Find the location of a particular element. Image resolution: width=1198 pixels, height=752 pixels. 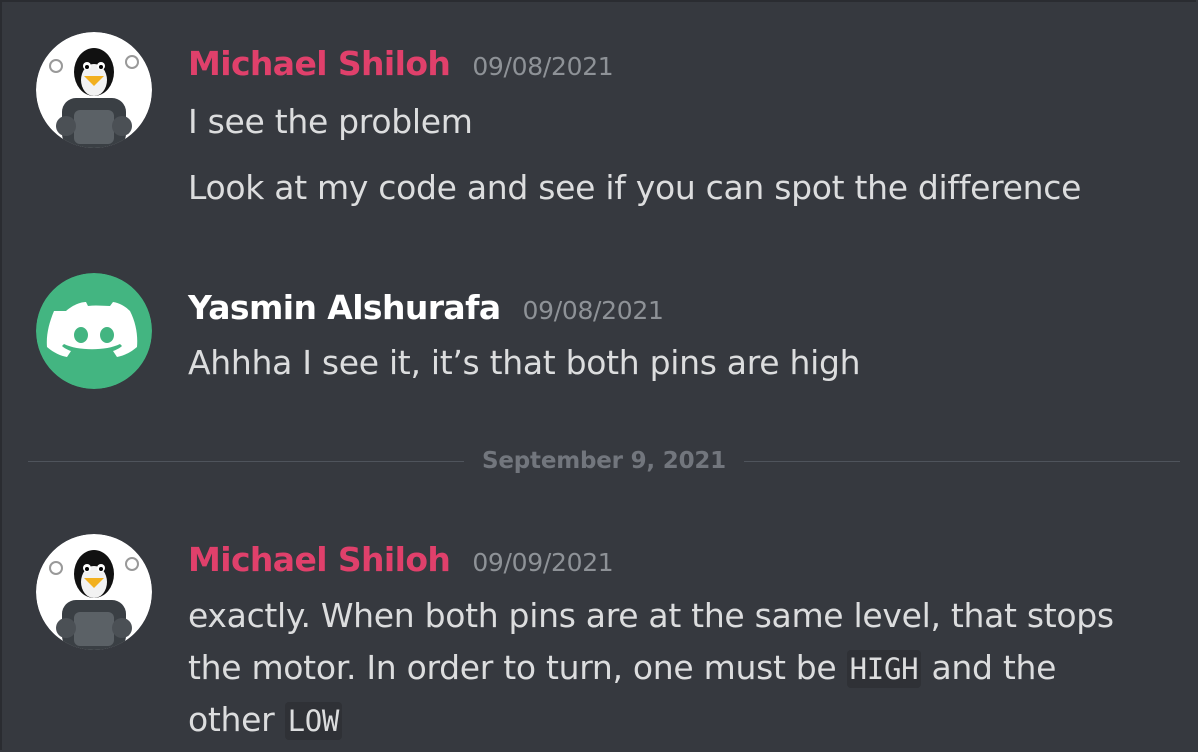

author-name: Yasmin Alshurafa is located at coordinates (344, 307).